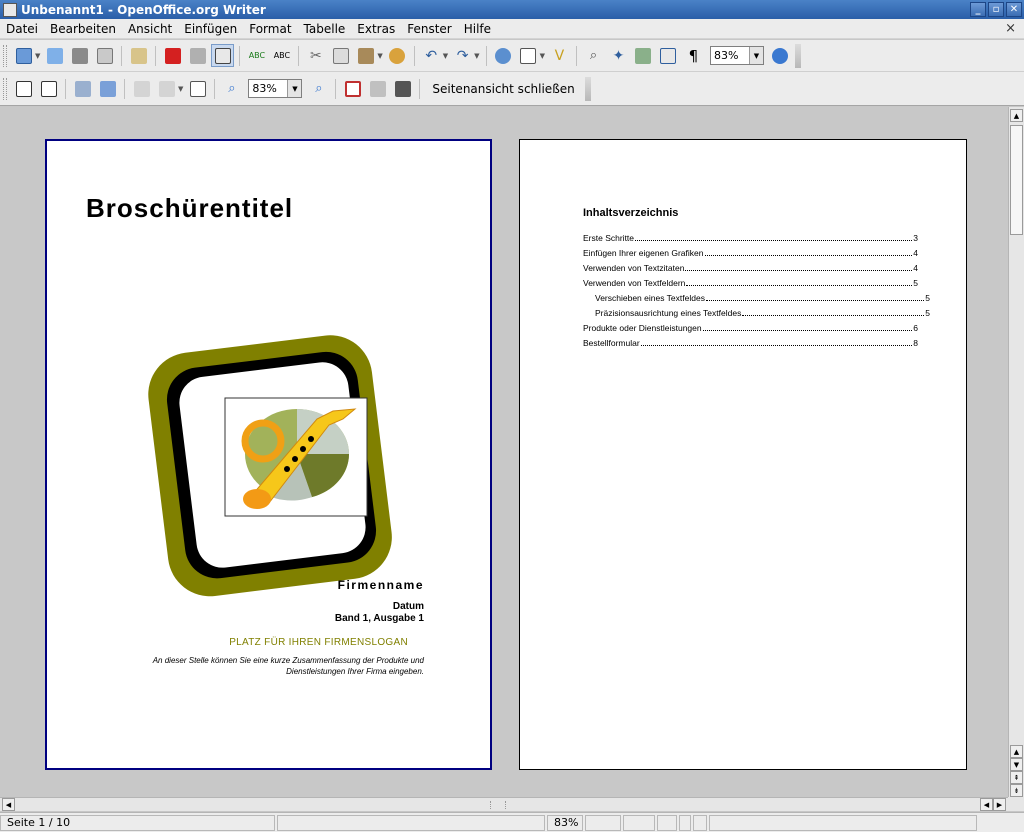 The image size is (1024, 832). I want to click on menu-fenster: Fenster, so click(429, 29).